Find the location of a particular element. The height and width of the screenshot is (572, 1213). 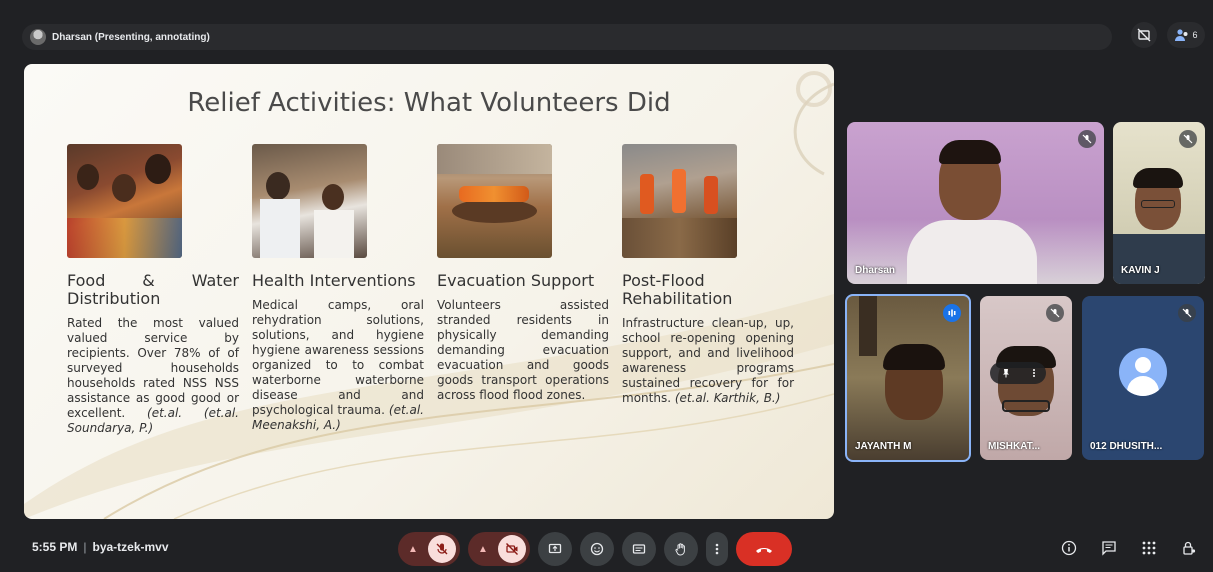

health-interventions-photo is located at coordinates (309, 201).